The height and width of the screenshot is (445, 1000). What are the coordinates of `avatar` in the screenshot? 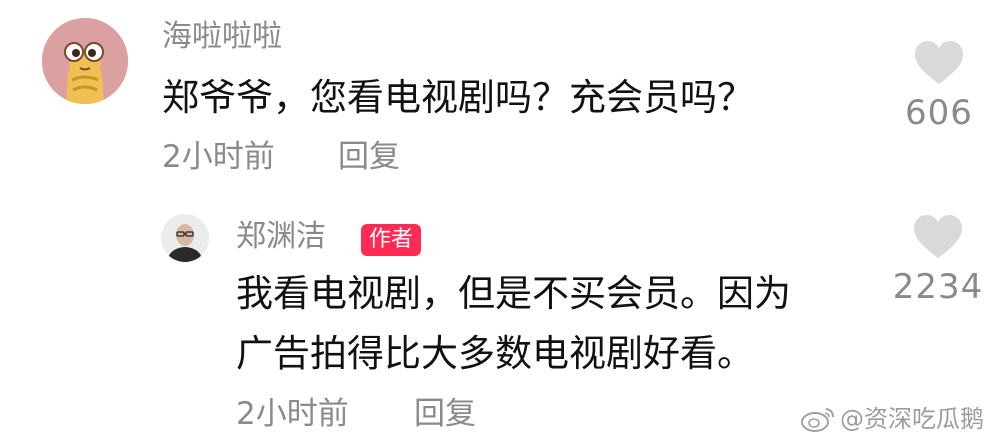 It's located at (85, 61).